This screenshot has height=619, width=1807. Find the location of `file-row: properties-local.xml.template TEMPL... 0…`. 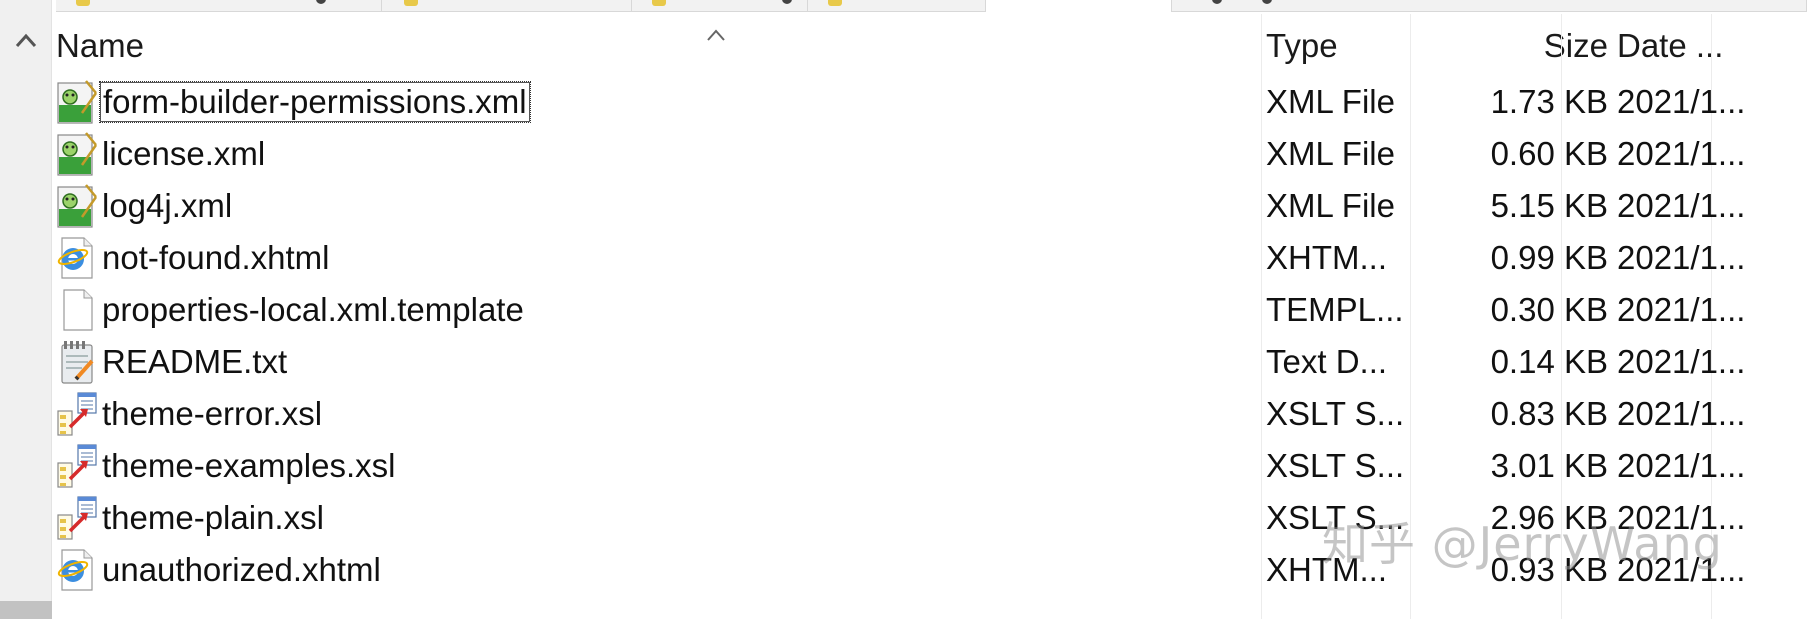

file-row: properties-local.xml.template TEMPL... 0… is located at coordinates (900, 310).